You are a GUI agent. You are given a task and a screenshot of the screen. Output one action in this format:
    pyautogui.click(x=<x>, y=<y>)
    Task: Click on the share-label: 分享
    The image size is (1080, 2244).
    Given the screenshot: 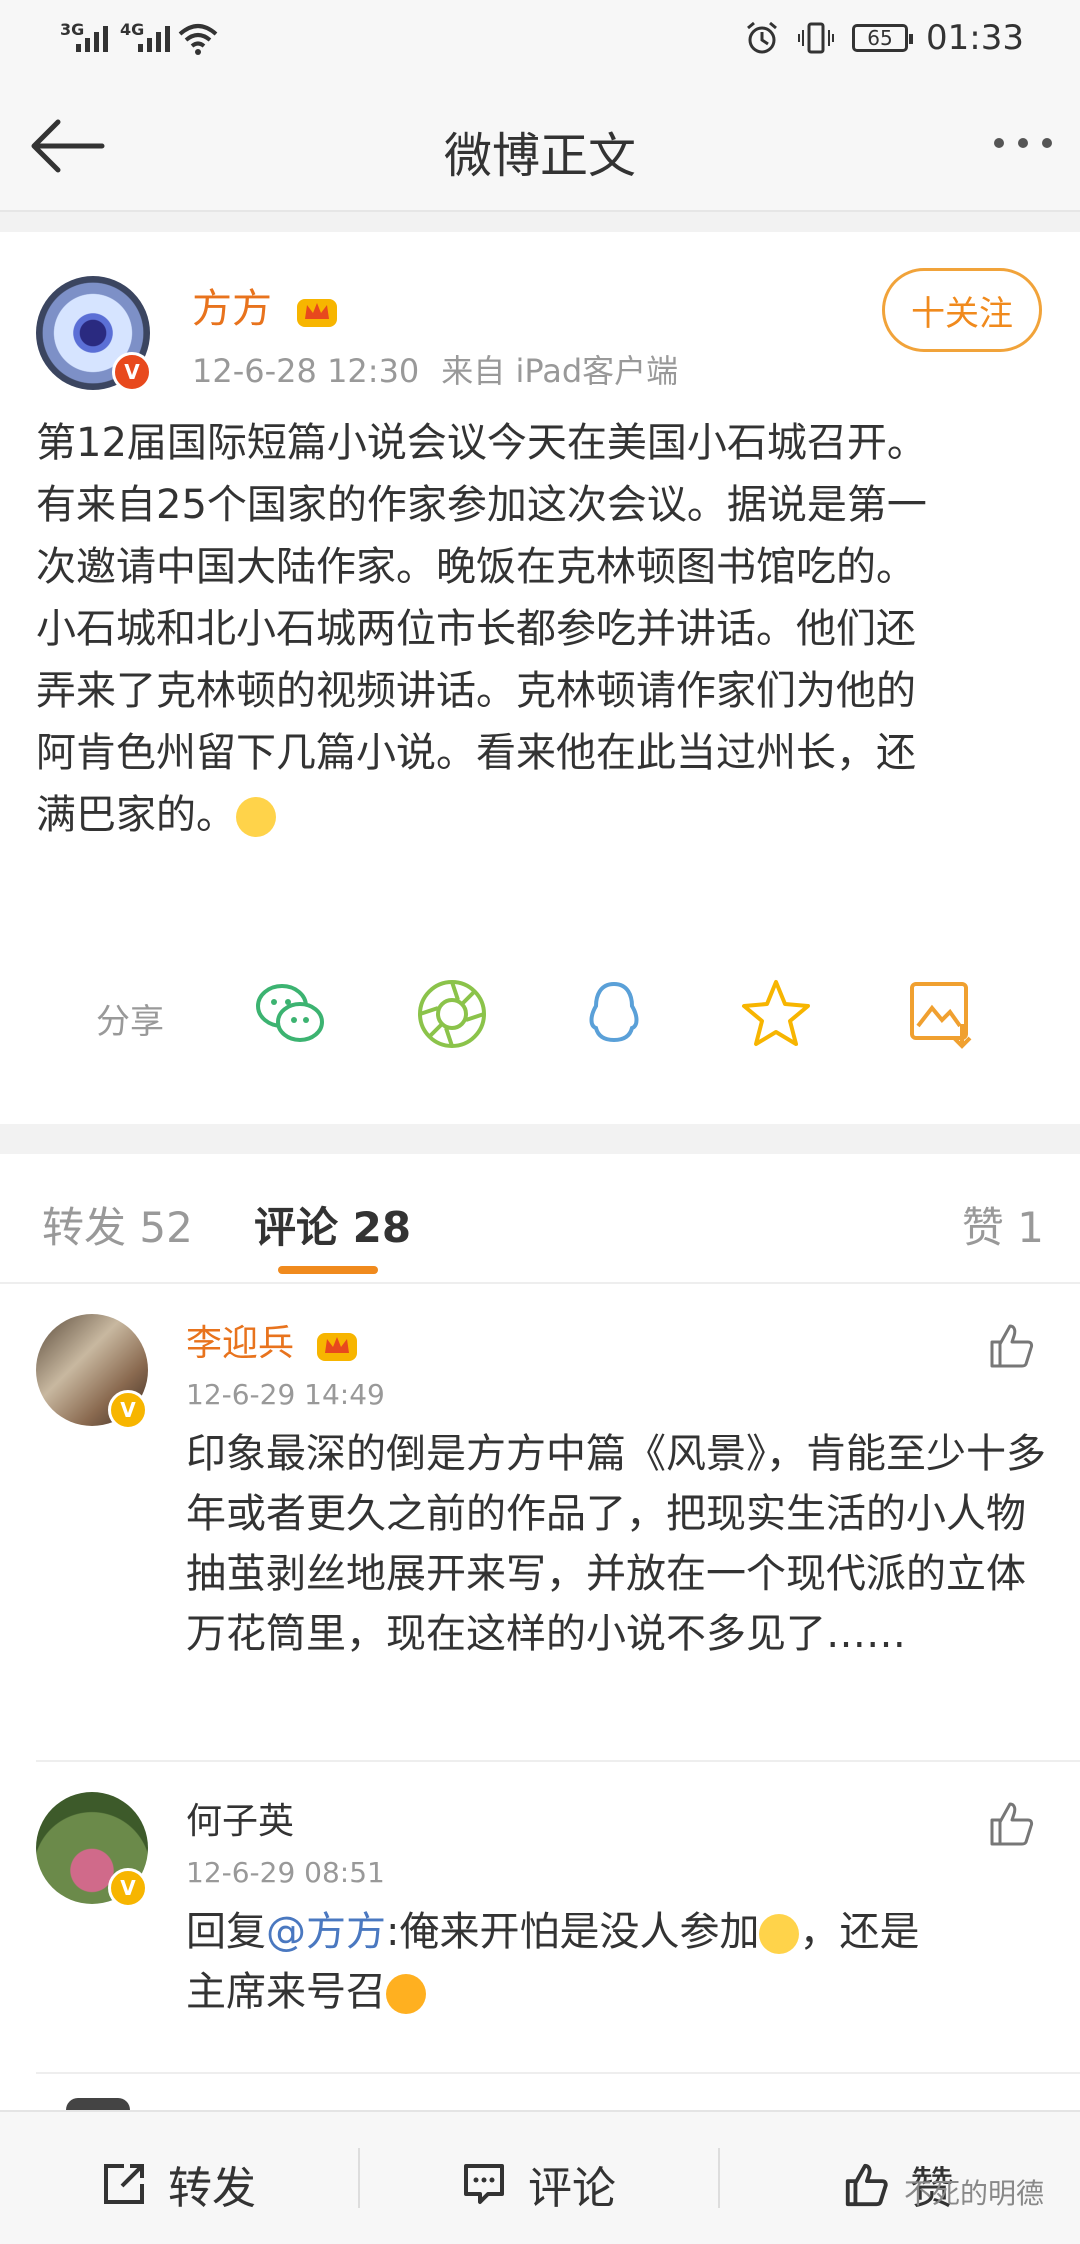 What is the action you would take?
    pyautogui.click(x=130, y=1022)
    